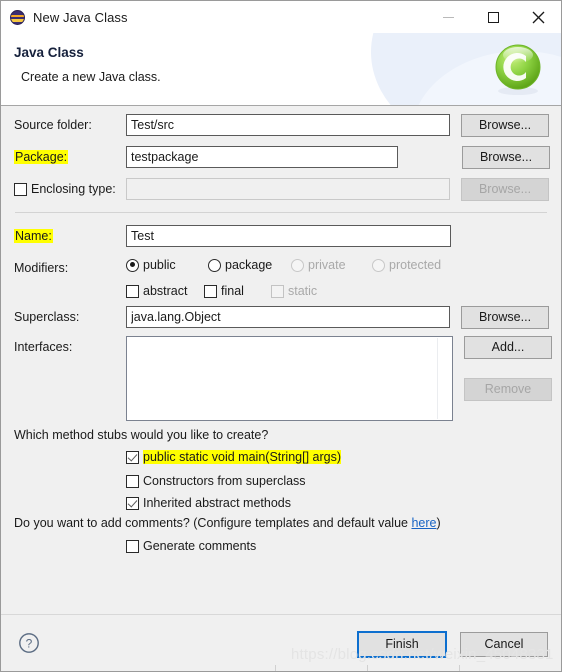 This screenshot has height=672, width=562. Describe the element at coordinates (43, 347) in the screenshot. I see `interfaces-label: Interfaces:` at that location.